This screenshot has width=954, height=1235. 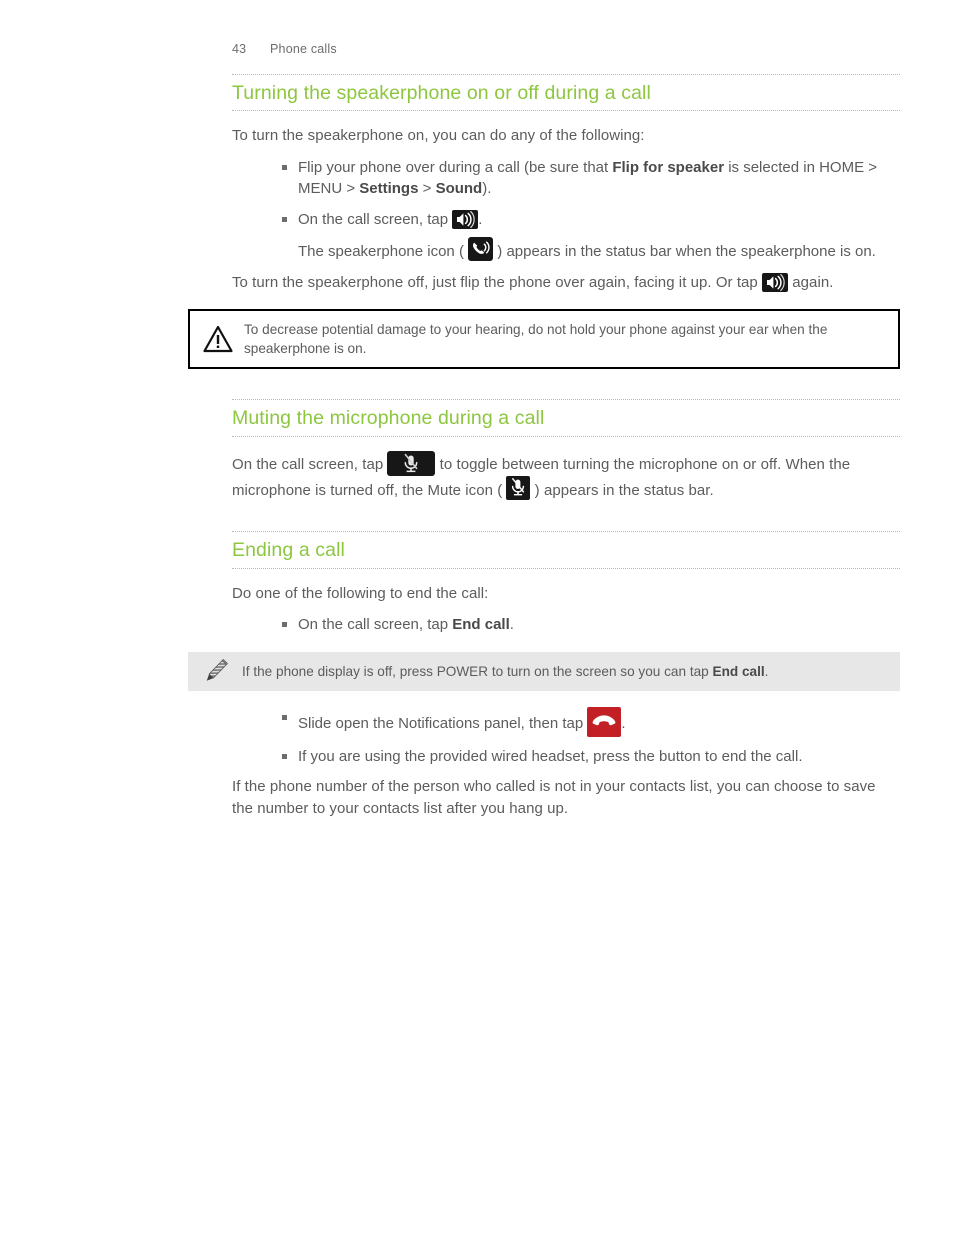 What do you see at coordinates (218, 339) in the screenshot?
I see `warning-triangle-icon` at bounding box center [218, 339].